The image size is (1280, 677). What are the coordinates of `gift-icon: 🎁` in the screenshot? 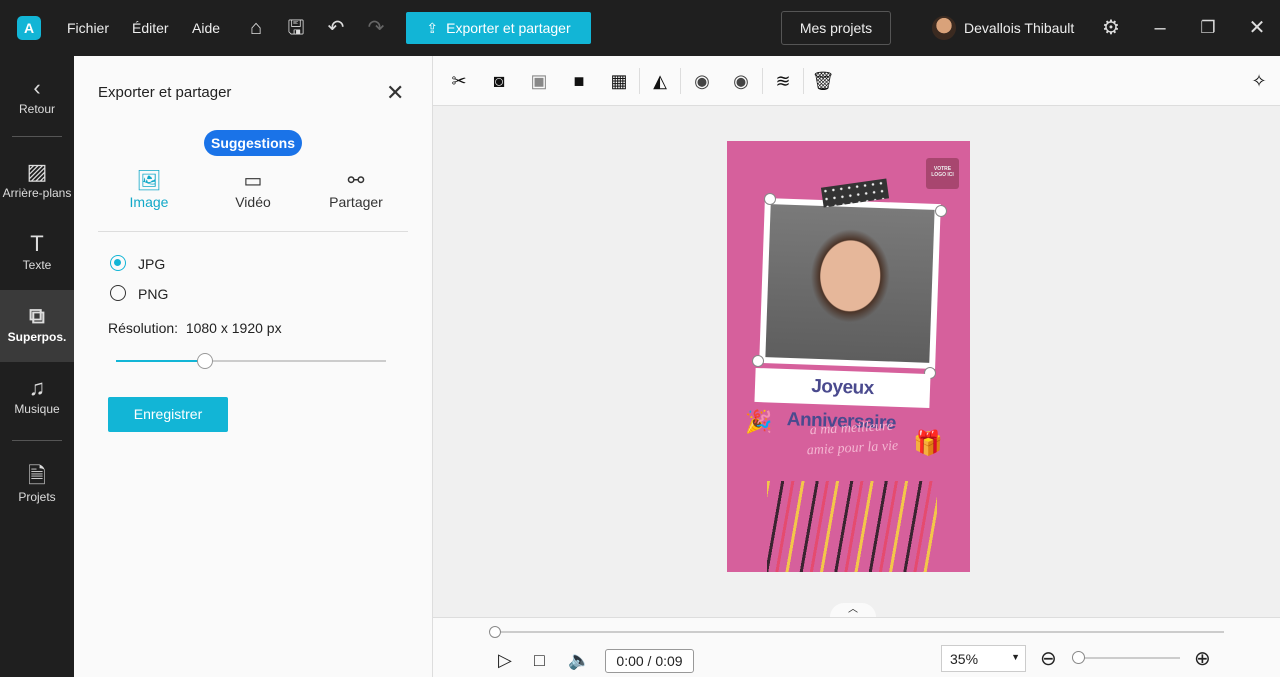 It's located at (928, 443).